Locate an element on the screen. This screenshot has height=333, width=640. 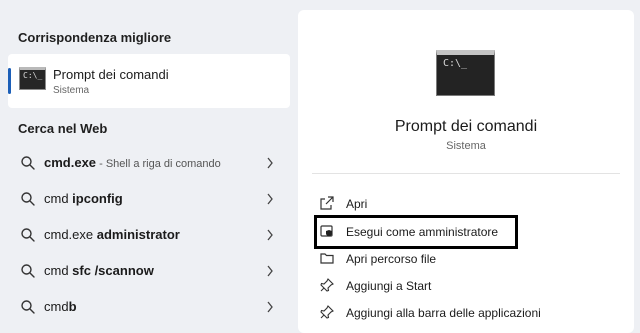
web-result-row: cmd.exe administrator is located at coordinates (149, 235).